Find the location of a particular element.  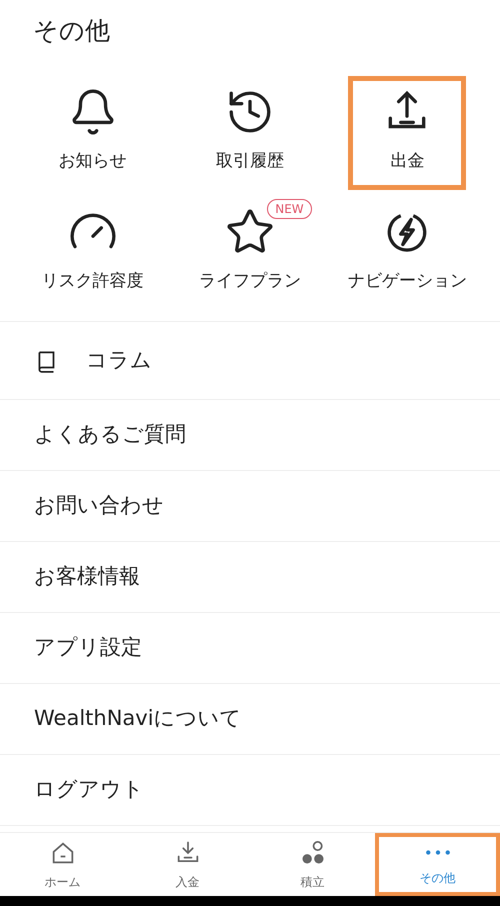

tab-bar-item: その他 is located at coordinates (437, 864).